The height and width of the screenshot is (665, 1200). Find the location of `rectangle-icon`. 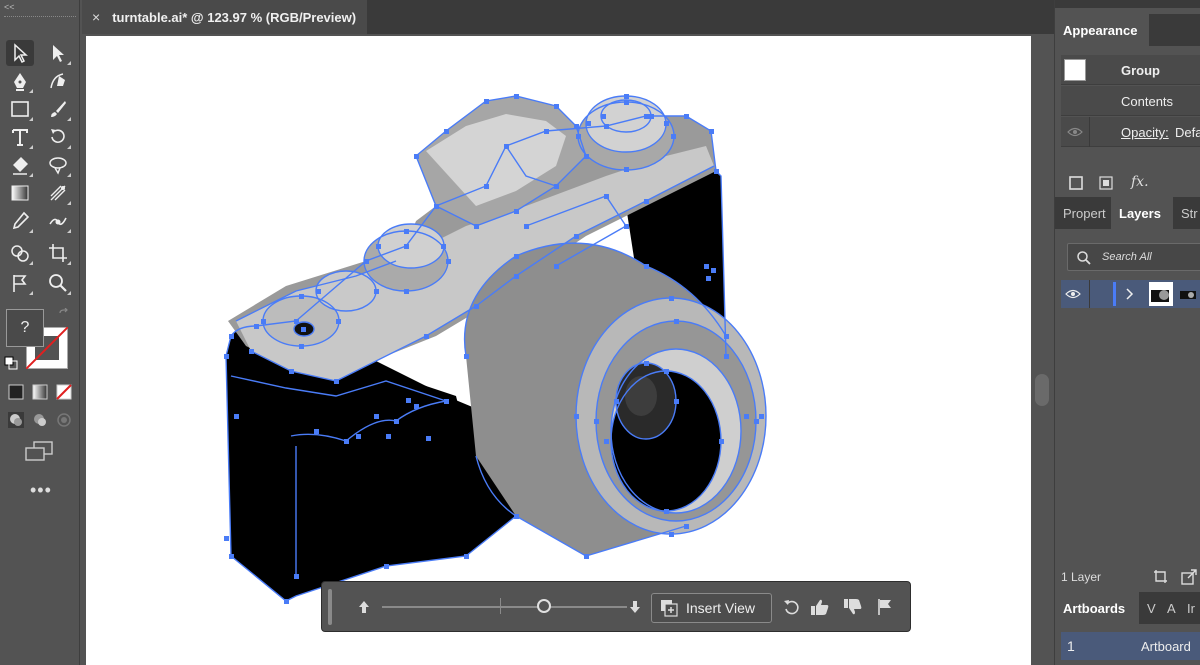

rectangle-icon is located at coordinates (20, 109).